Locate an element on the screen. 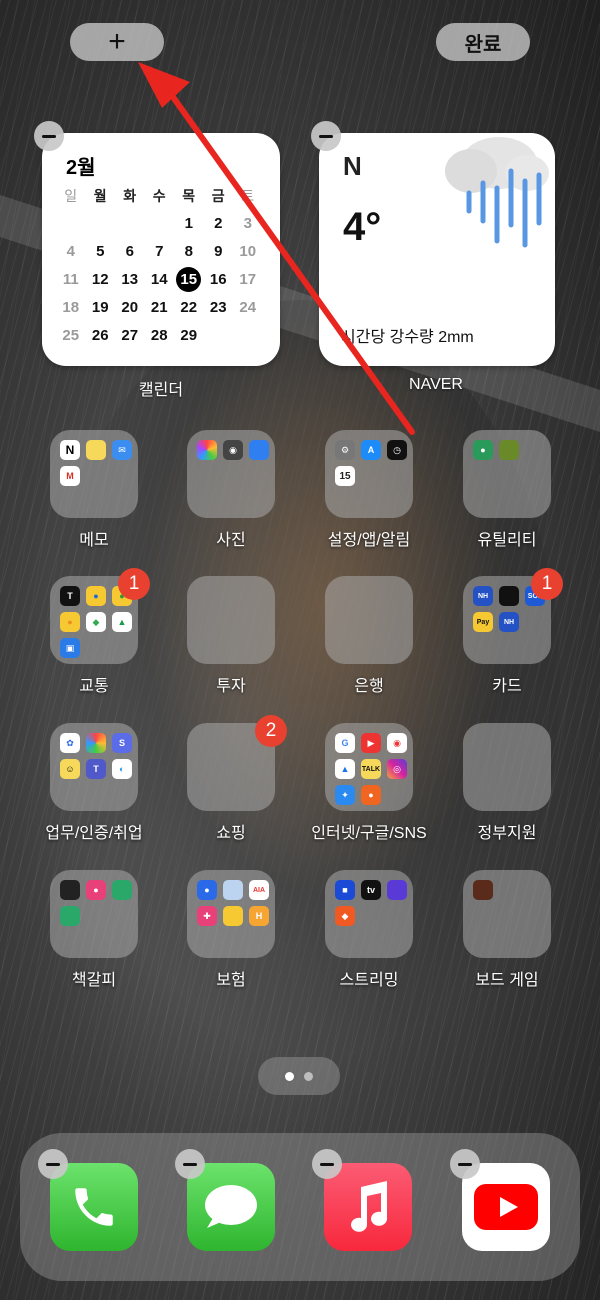  done-button: 완료 is located at coordinates (483, 42).